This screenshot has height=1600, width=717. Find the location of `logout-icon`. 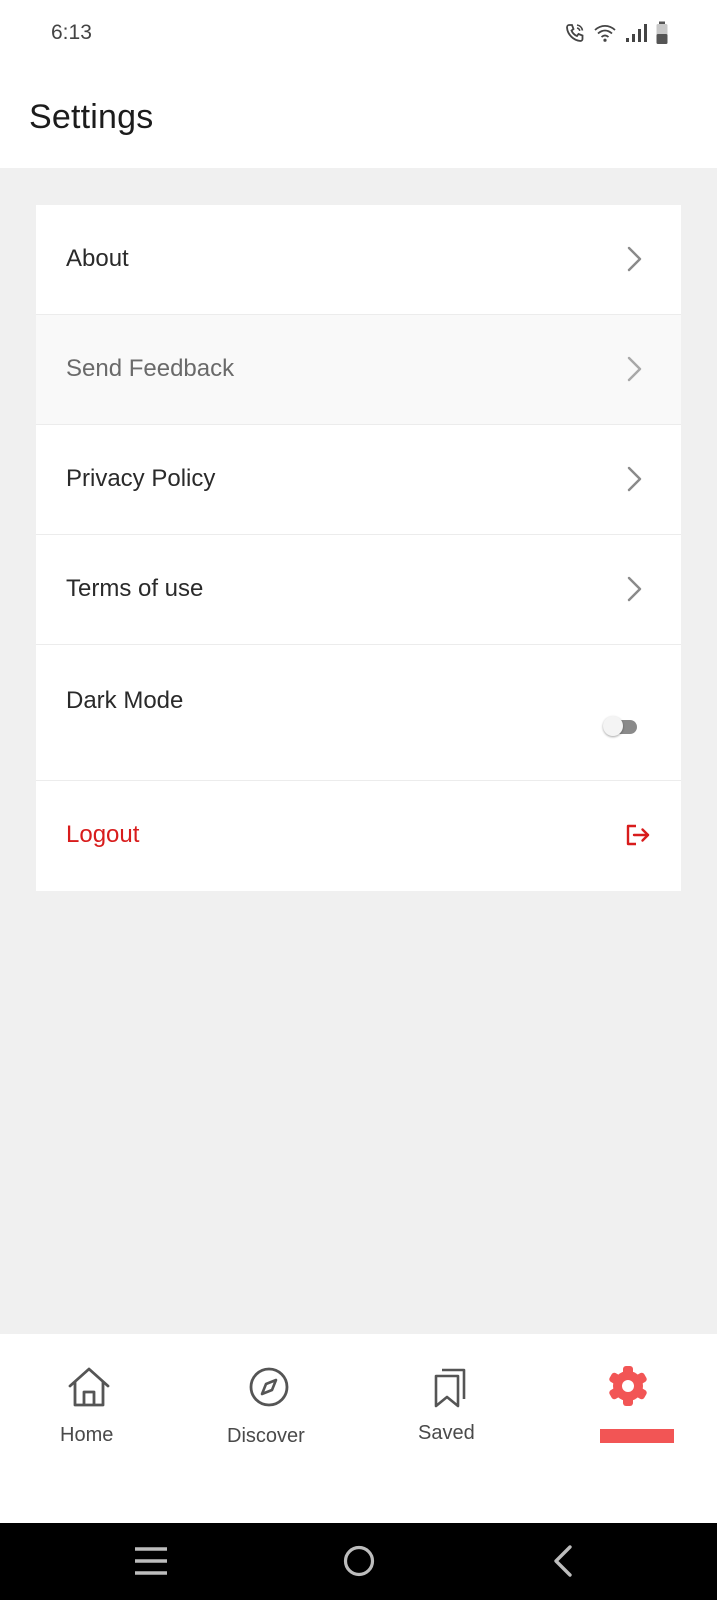

logout-icon is located at coordinates (638, 835).